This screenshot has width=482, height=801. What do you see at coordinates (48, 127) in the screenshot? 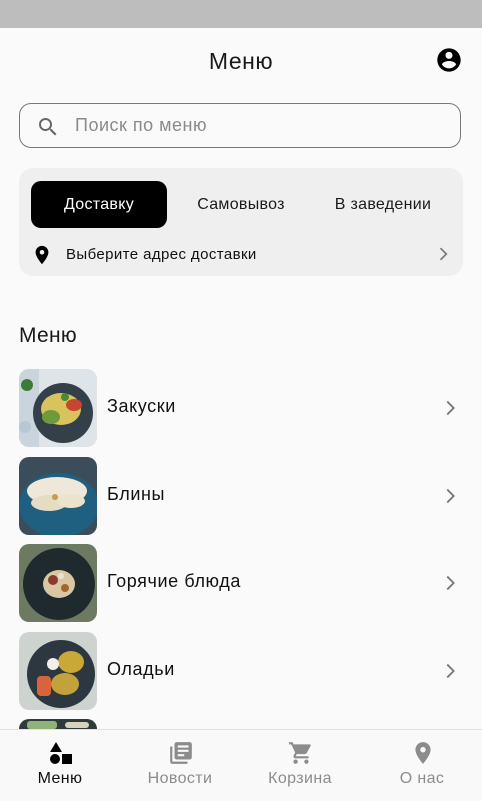
I see `search-icon` at bounding box center [48, 127].